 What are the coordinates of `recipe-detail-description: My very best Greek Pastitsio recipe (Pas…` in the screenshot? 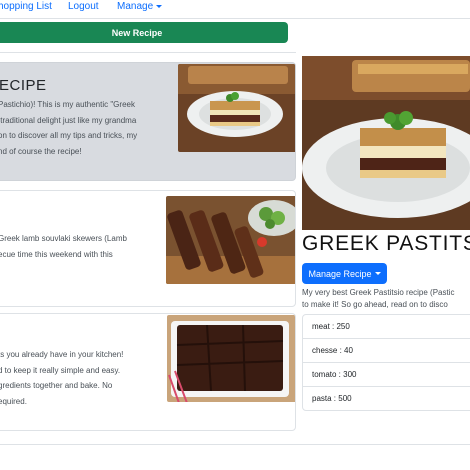 It's located at (378, 298).